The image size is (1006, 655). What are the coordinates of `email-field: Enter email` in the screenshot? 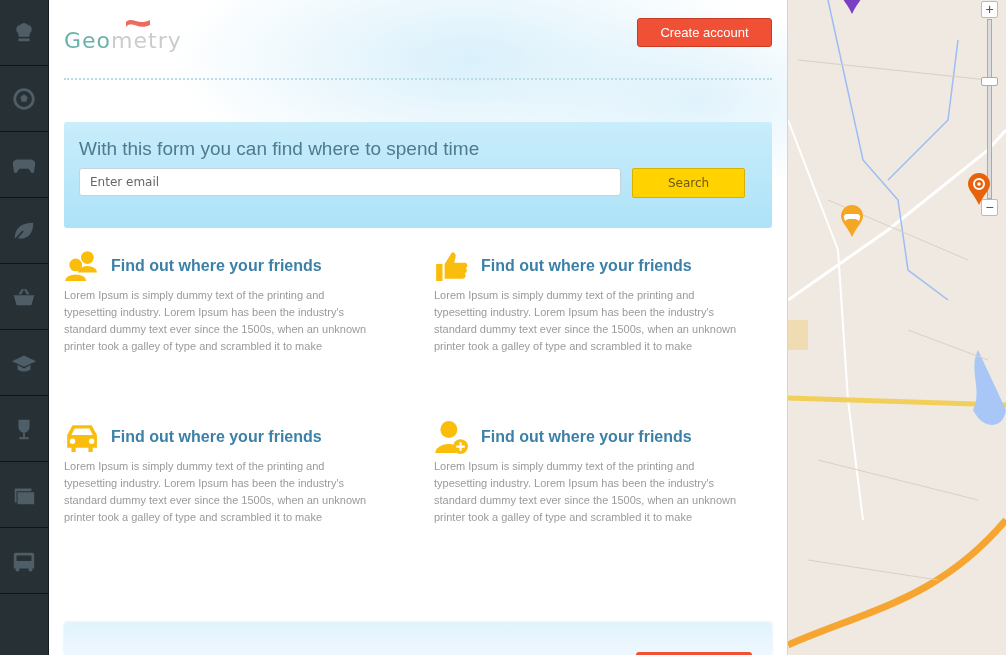 It's located at (350, 182).